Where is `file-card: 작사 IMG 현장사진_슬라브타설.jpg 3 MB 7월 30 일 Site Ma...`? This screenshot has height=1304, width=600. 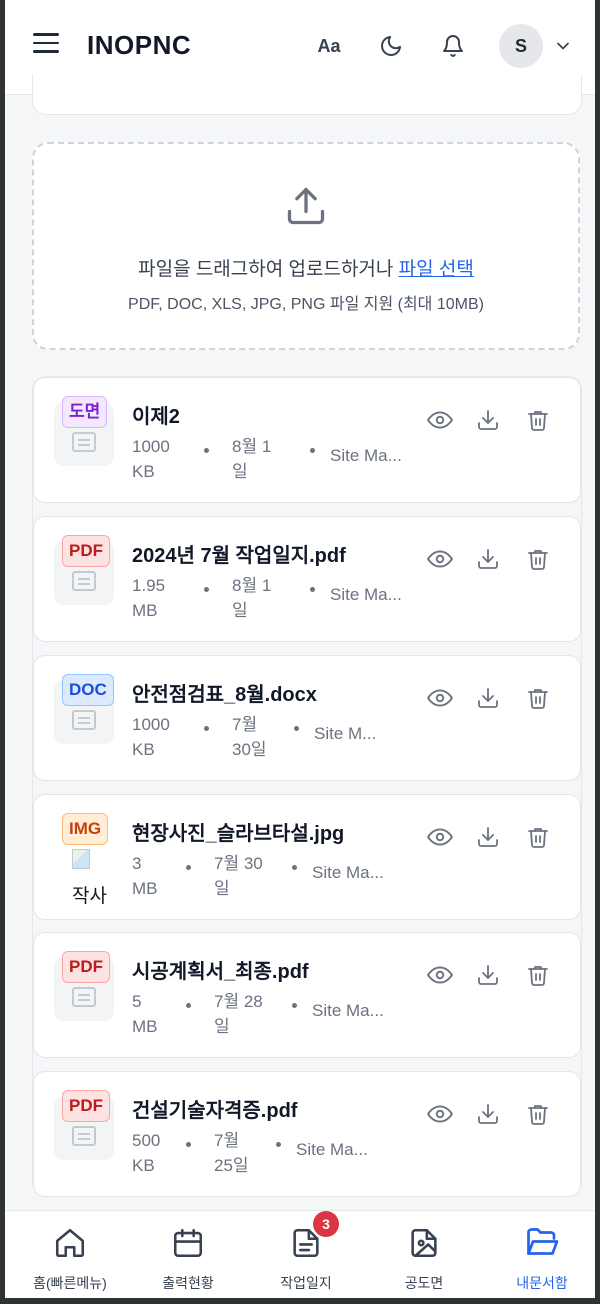
file-card: 작사 IMG 현장사진_슬라브타설.jpg 3 MB 7월 30 일 Site Ma... is located at coordinates (307, 857).